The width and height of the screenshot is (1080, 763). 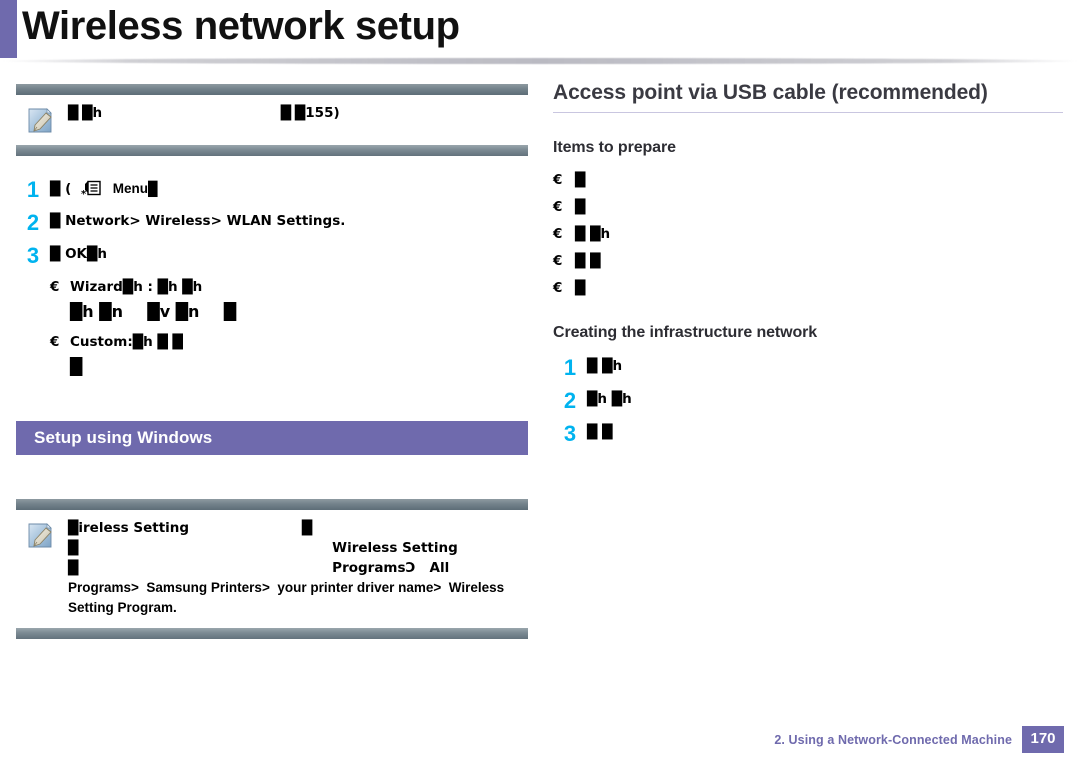 I want to click on list-item: € █ █, so click(x=809, y=261).